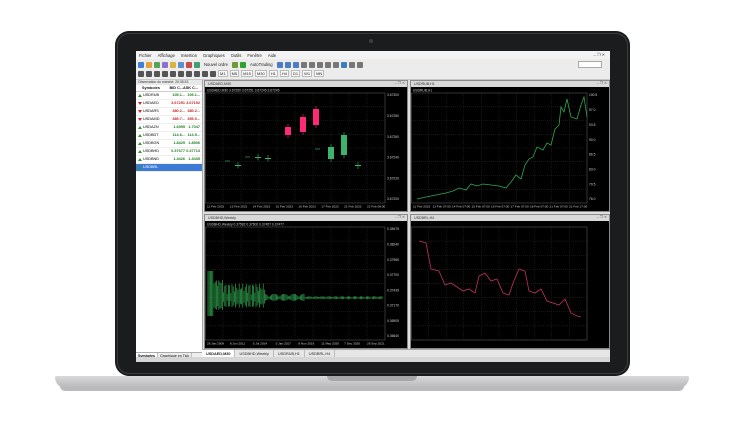 This screenshot has height=446, width=744. Describe the element at coordinates (351, 64) in the screenshot. I see `periods-icon` at that location.